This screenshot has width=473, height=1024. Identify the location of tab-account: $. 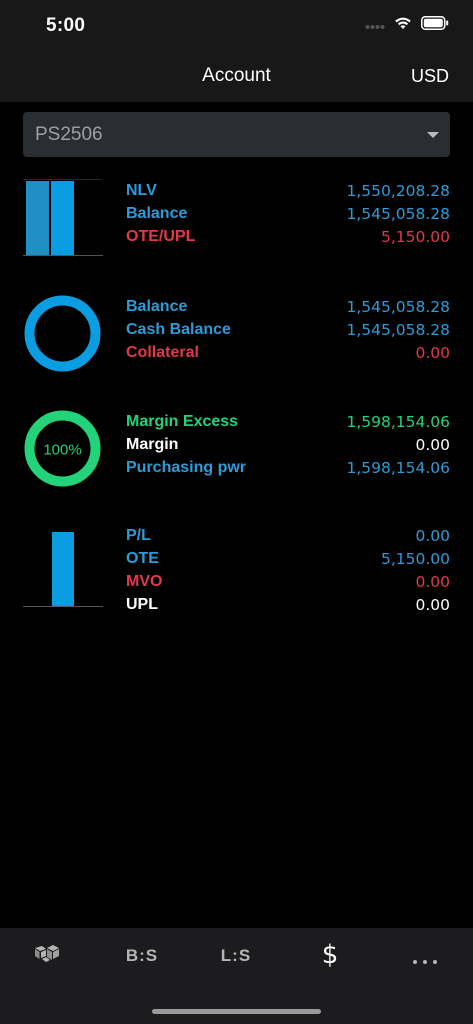
(330, 955).